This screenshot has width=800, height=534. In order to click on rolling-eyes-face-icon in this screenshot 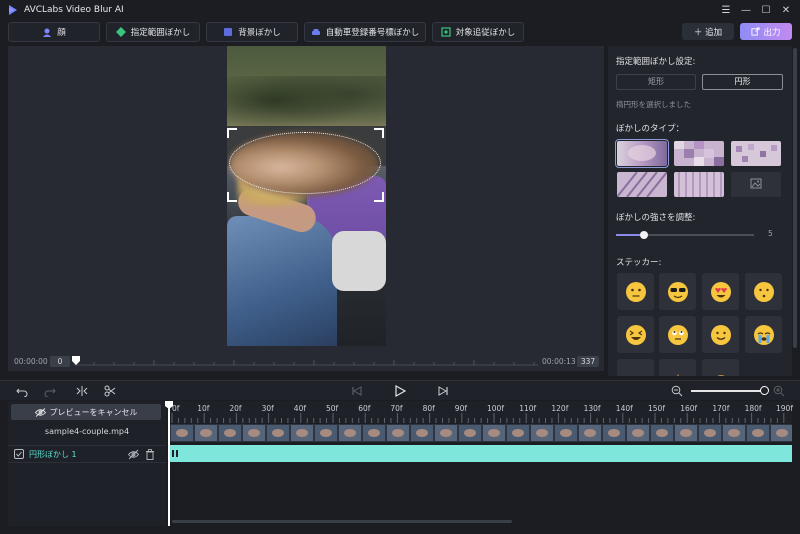, I will do `click(677, 334)`.